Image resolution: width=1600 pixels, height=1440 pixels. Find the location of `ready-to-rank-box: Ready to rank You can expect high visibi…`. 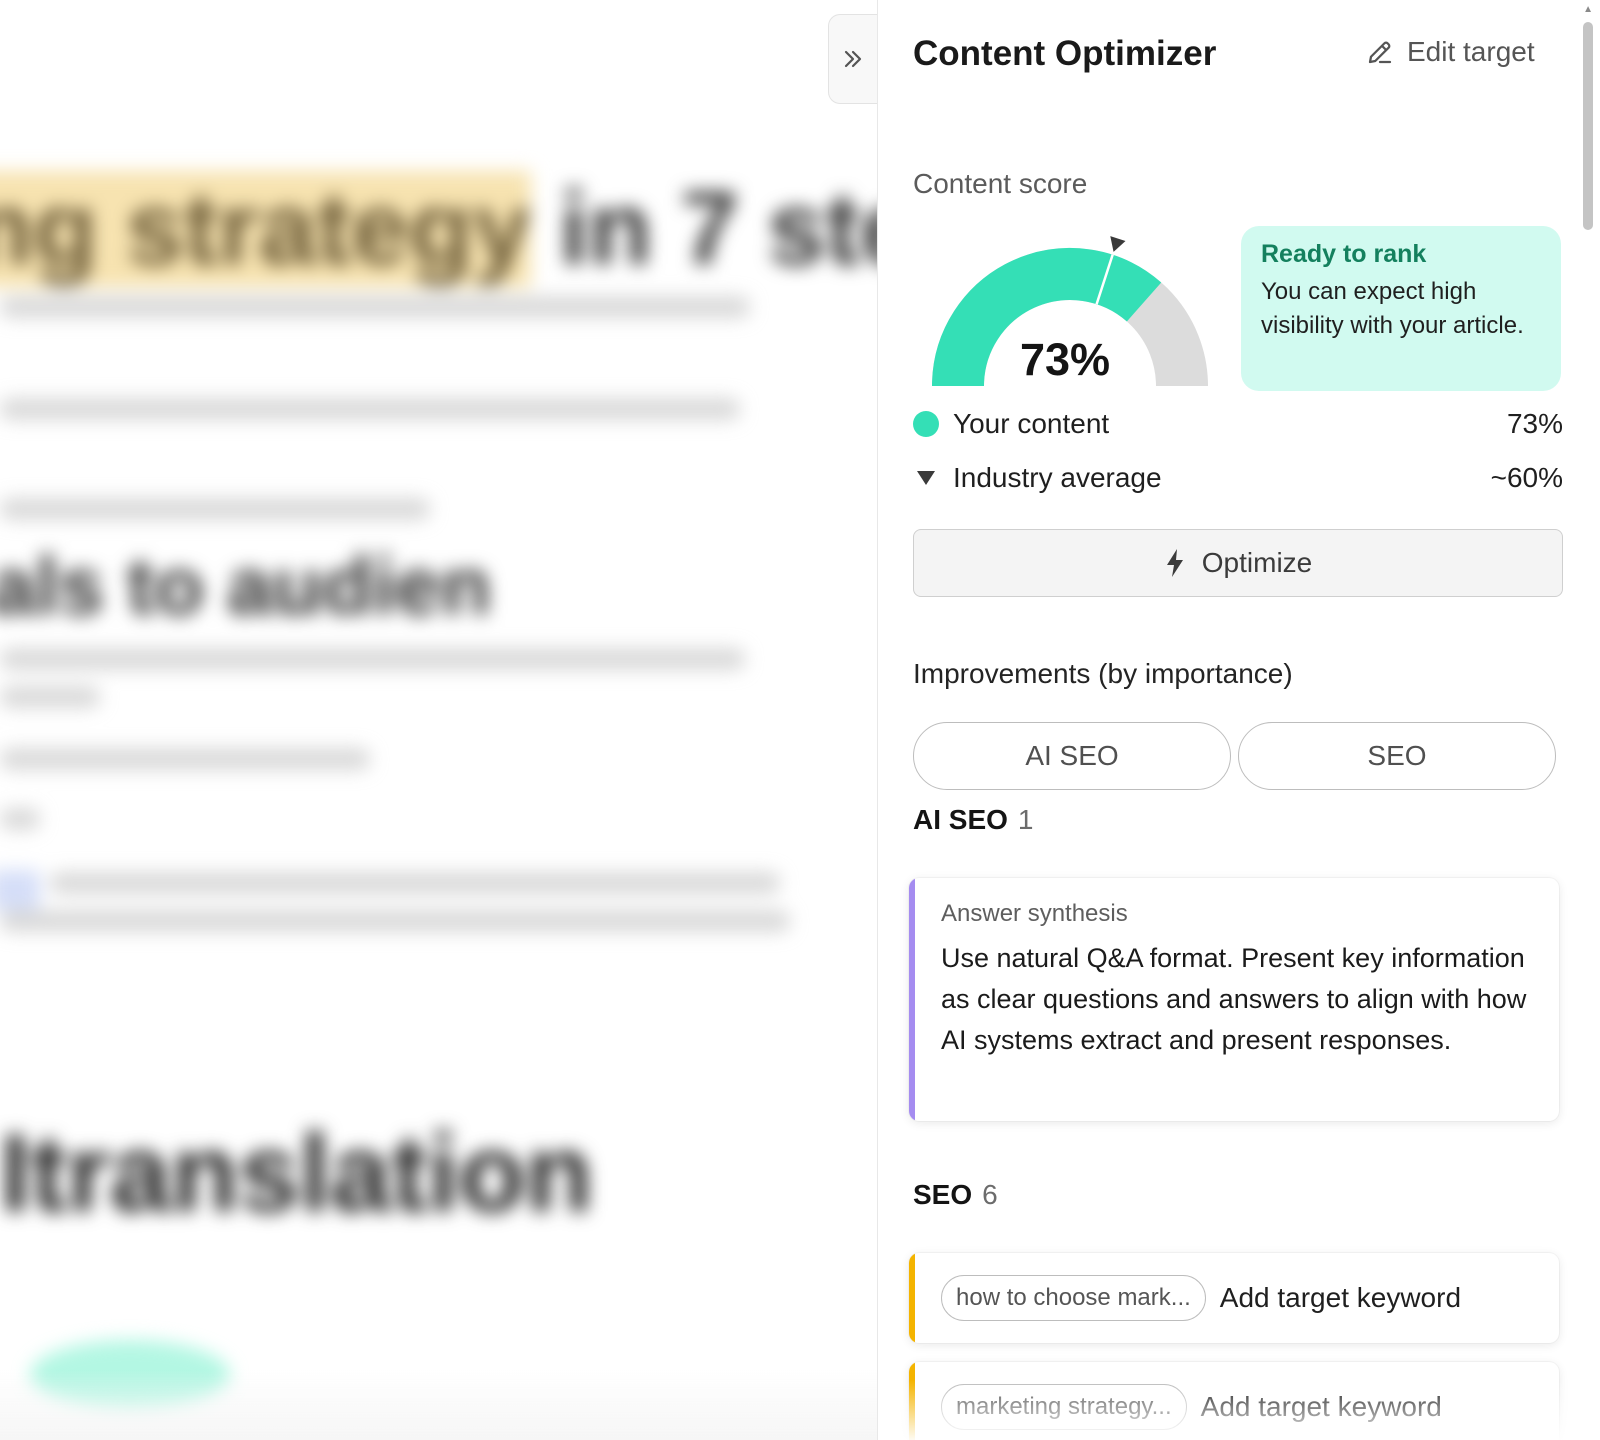

ready-to-rank-box: Ready to rank You can expect high visibi… is located at coordinates (1401, 308).